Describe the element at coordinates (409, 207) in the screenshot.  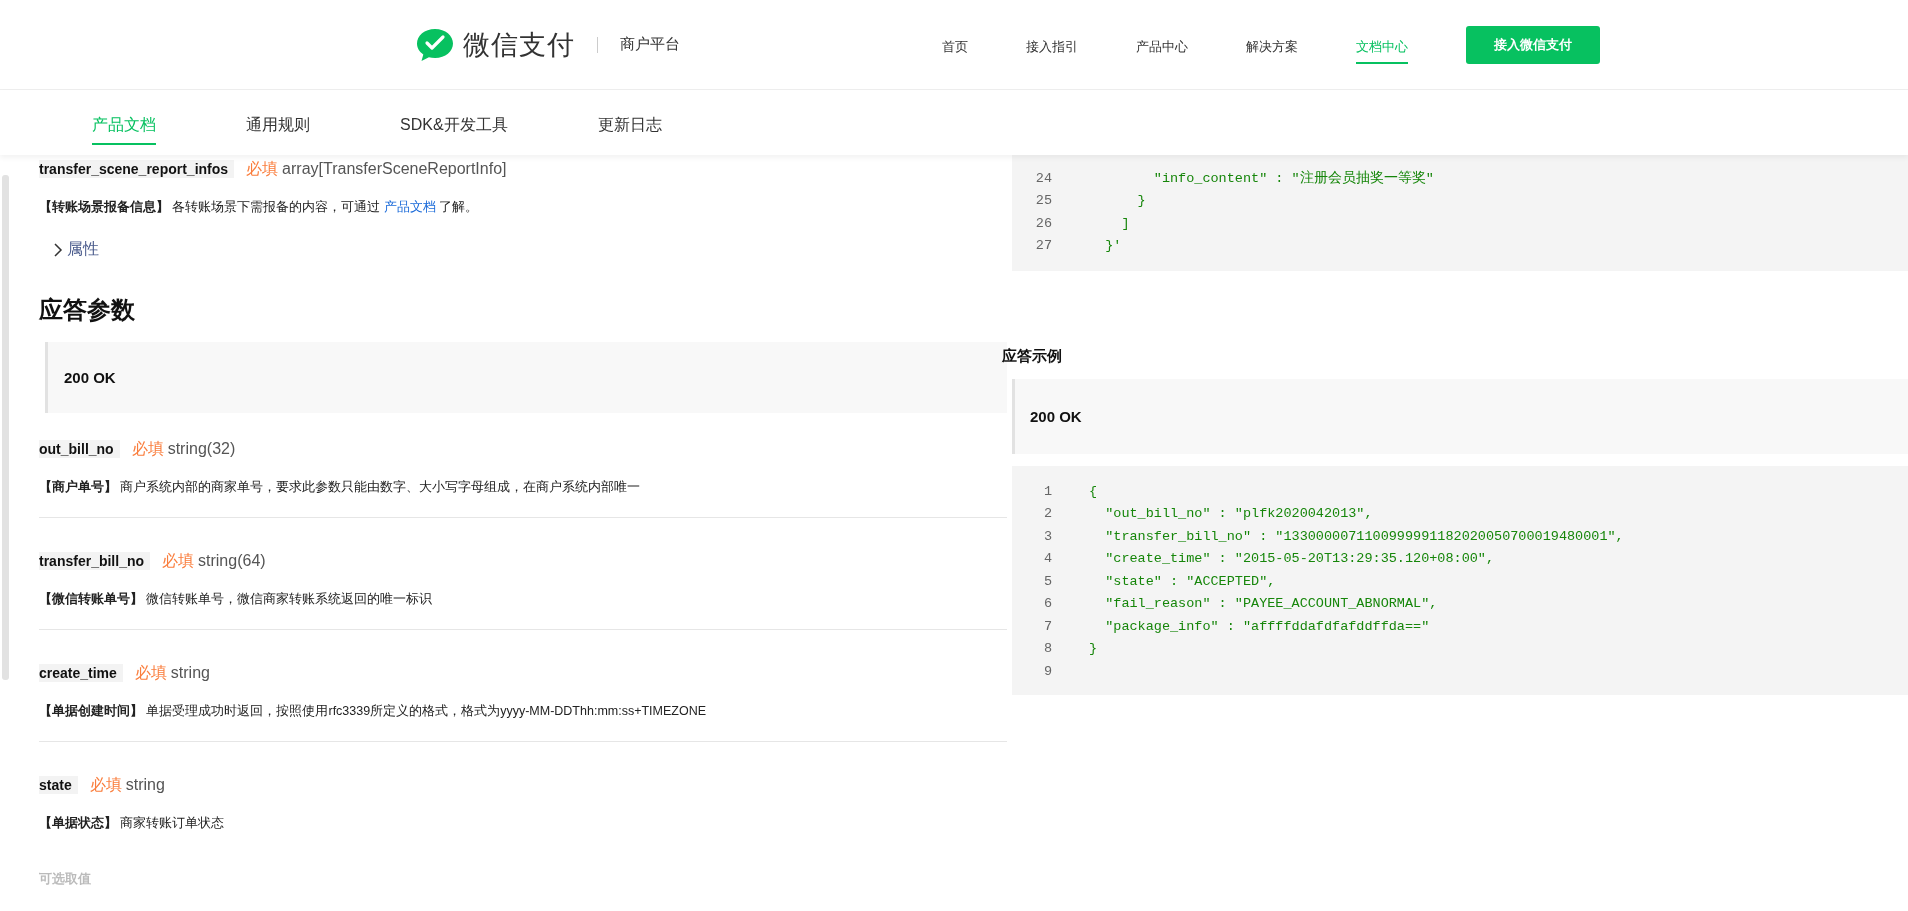
I see `doc-link: 产品文档` at that location.